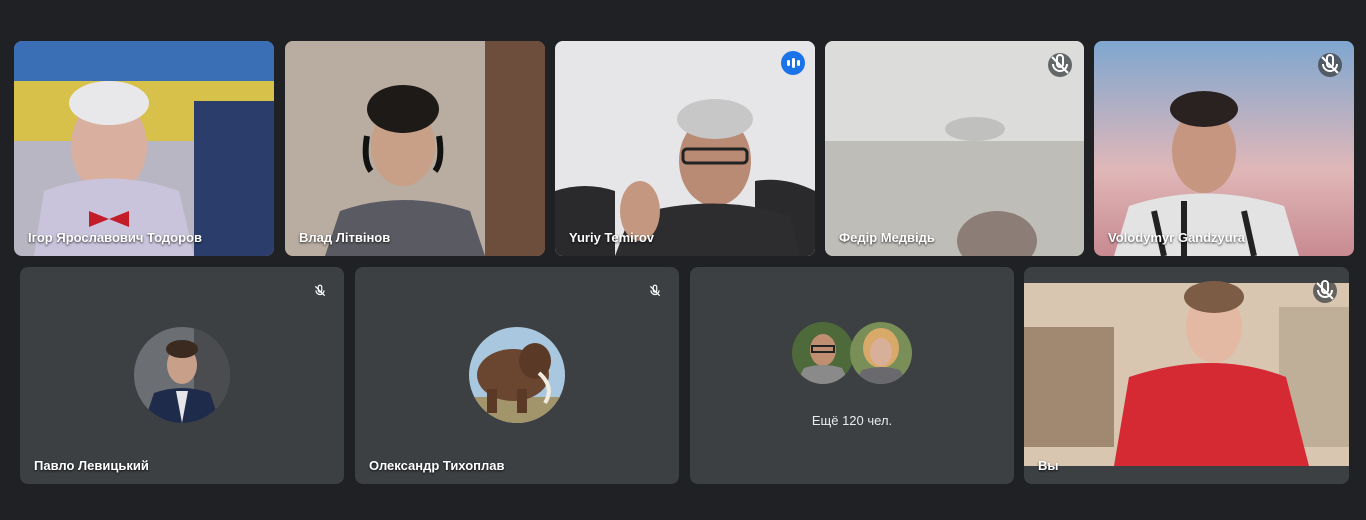 The width and height of the screenshot is (1366, 520). I want to click on participant-name: Влад Літвінов, so click(345, 237).